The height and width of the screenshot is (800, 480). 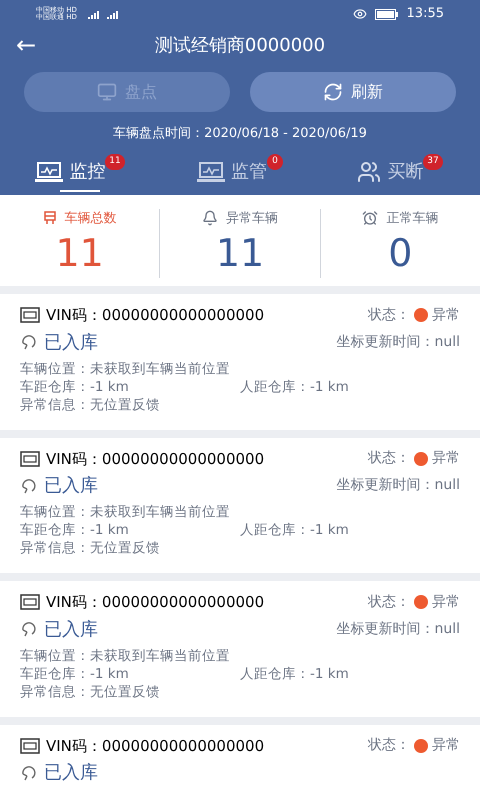 What do you see at coordinates (115, 162) in the screenshot?
I see `count-badge: 11` at bounding box center [115, 162].